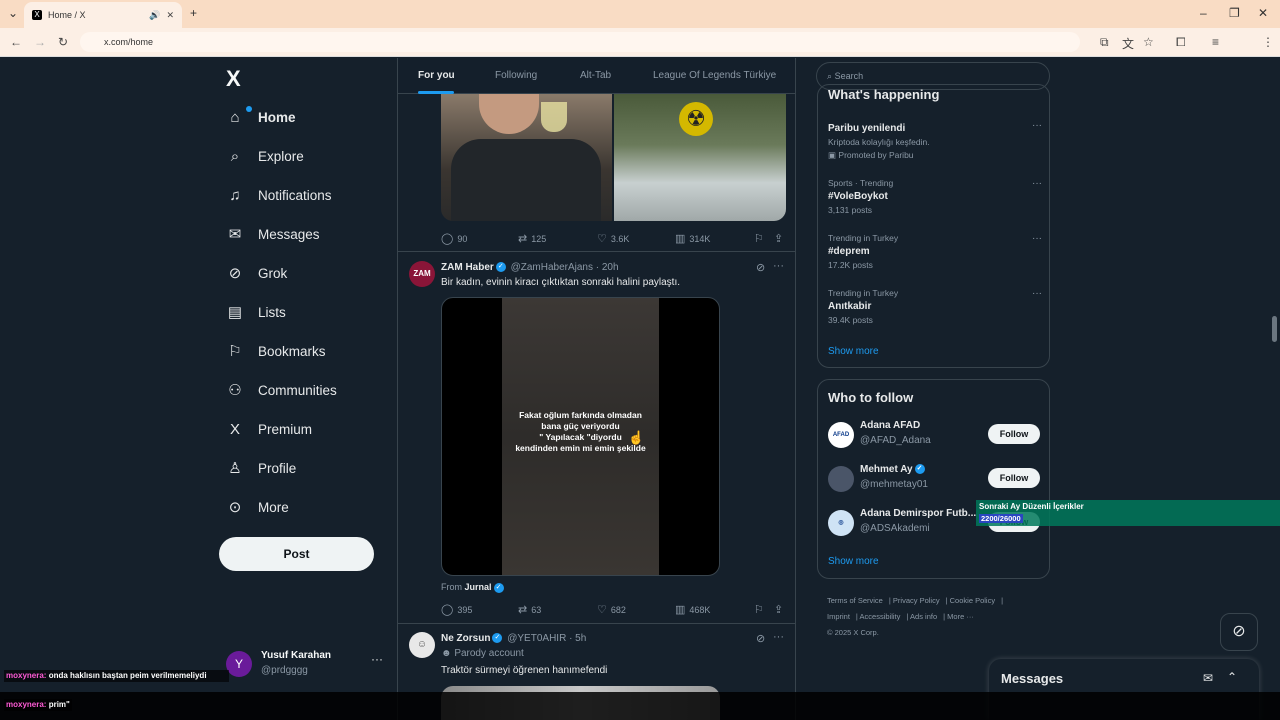  I want to click on close-tab-icon: ✕, so click(170, 15).